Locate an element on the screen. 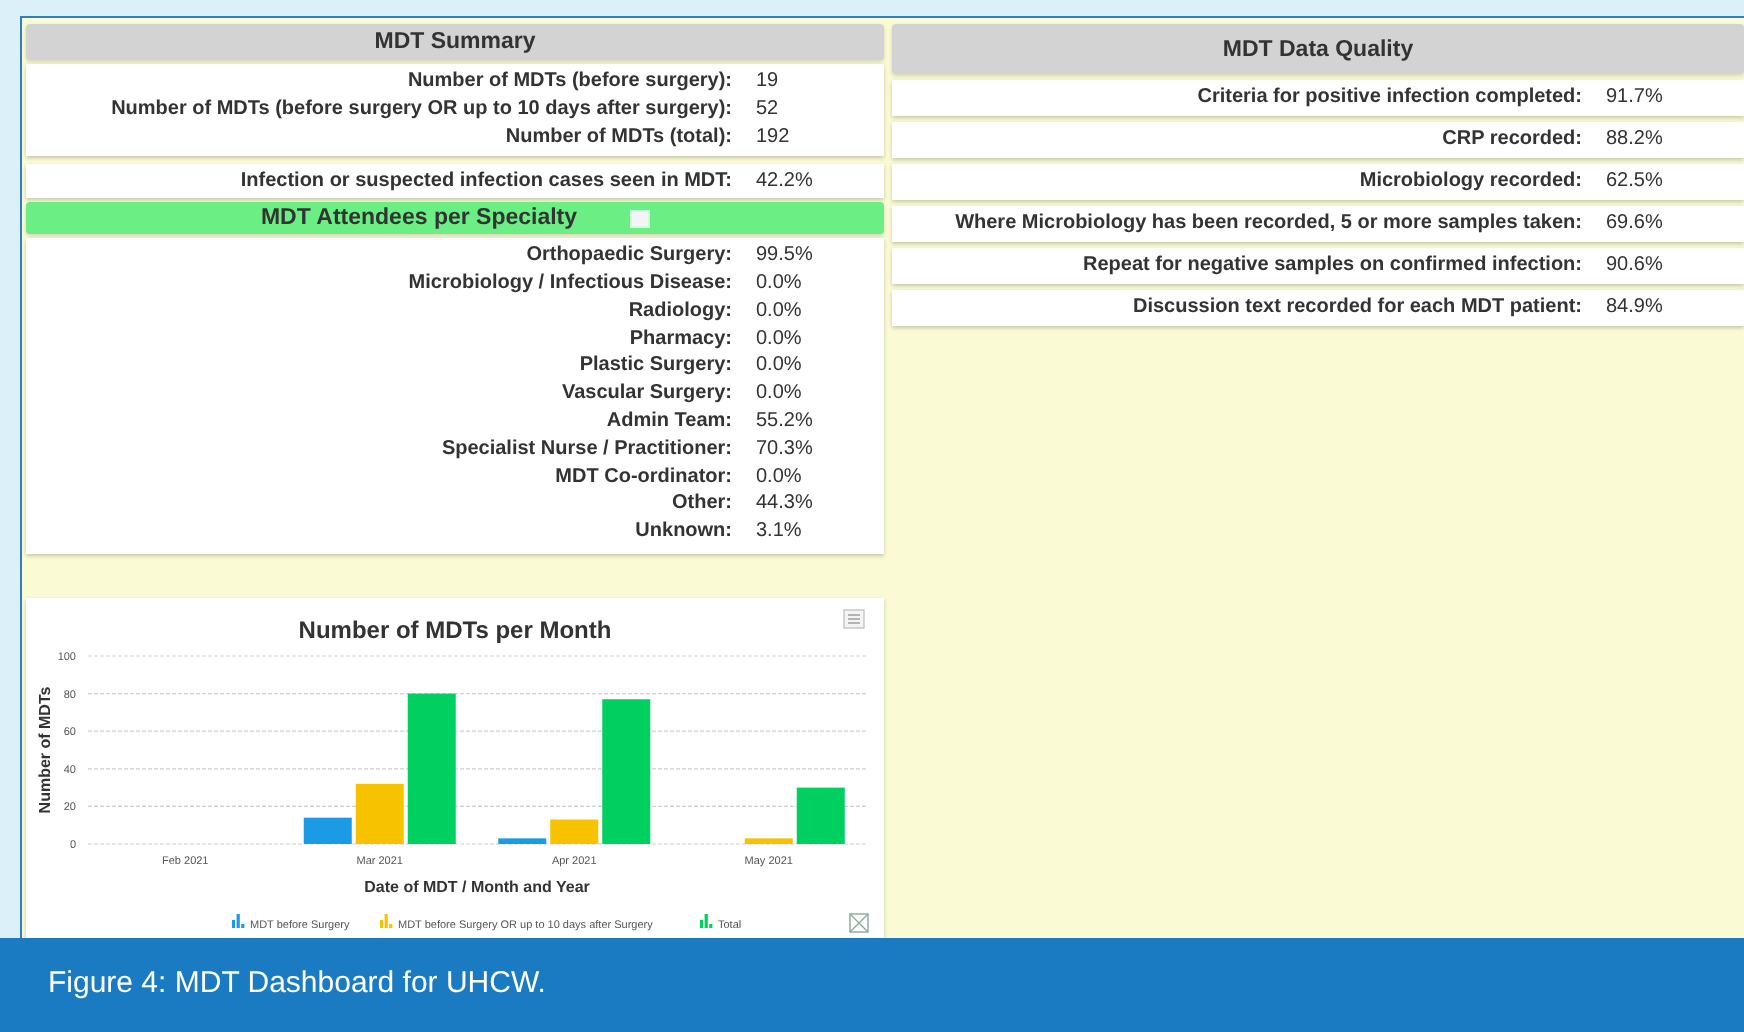  stat-value: 84.9% is located at coordinates (1634, 308).